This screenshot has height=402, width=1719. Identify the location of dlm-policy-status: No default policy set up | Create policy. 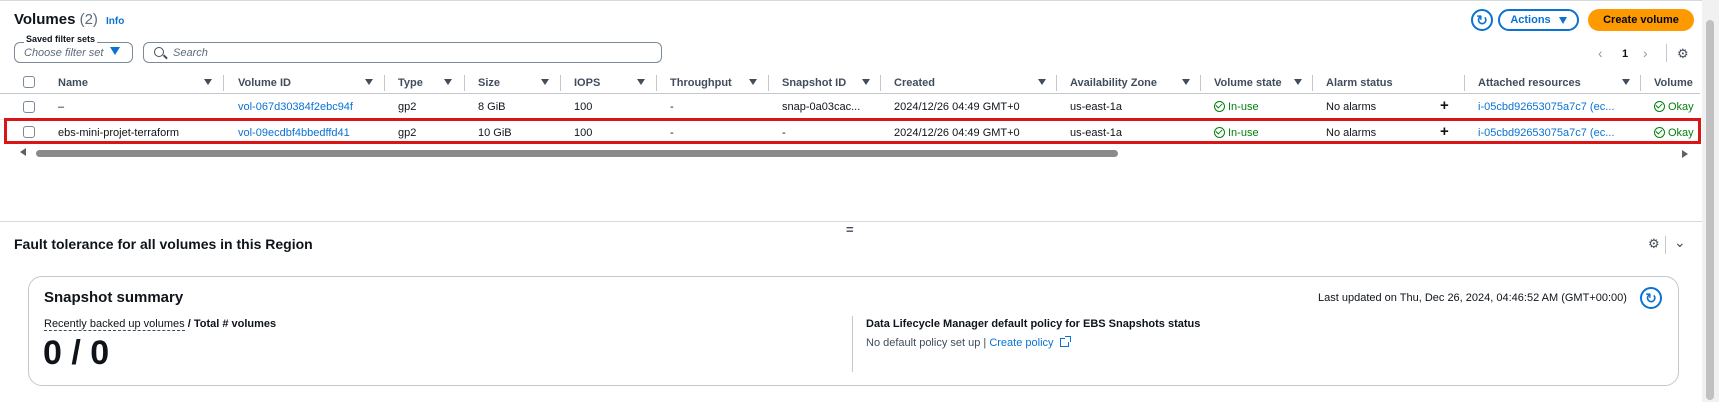
(968, 342).